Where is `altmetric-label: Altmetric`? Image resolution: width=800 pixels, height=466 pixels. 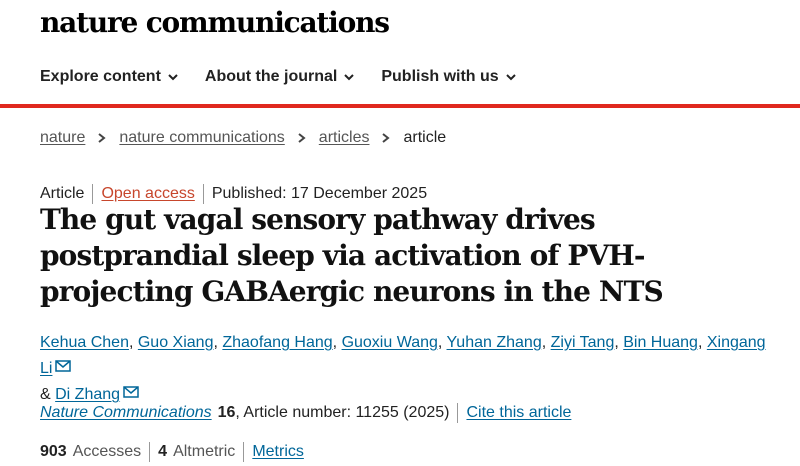
altmetric-label: Altmetric is located at coordinates (204, 451).